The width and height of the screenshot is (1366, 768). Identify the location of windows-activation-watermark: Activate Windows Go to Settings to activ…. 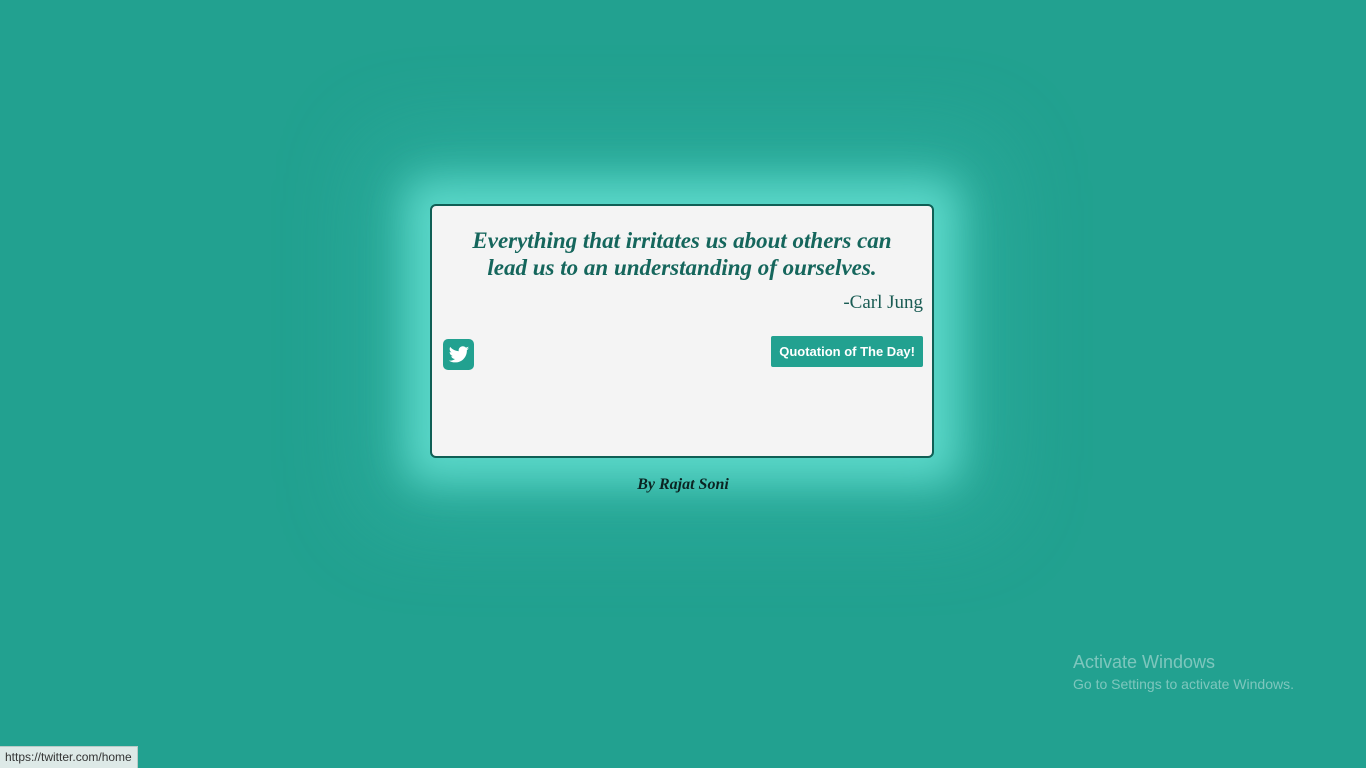
(1183, 673).